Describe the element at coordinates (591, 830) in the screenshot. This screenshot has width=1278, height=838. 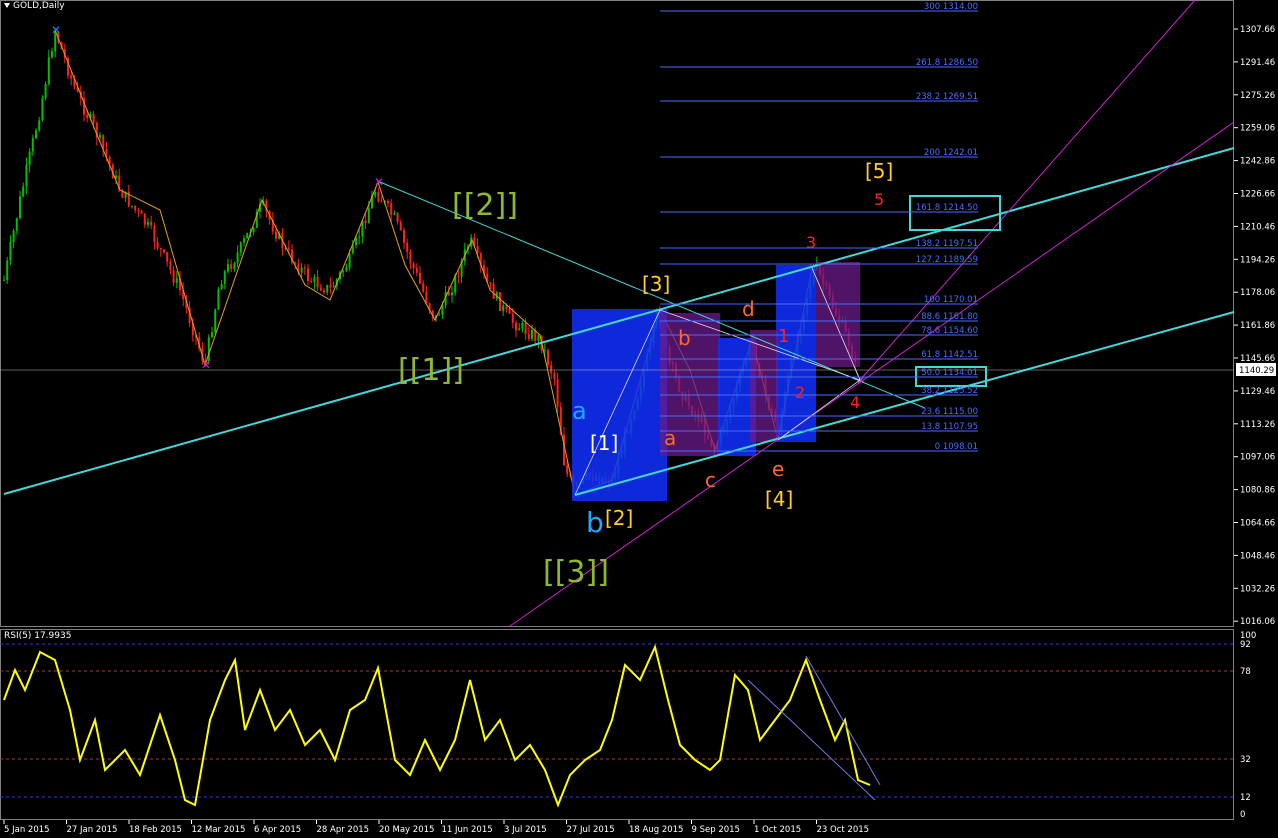
I see `date-tick-label: 27 Jul 2015` at that location.